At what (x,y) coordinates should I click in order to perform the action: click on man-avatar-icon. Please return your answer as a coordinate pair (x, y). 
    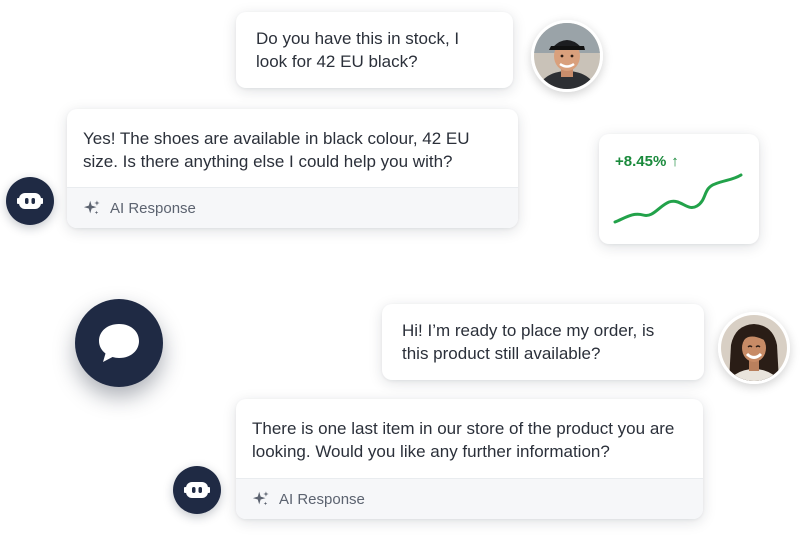
    Looking at the image, I should click on (567, 56).